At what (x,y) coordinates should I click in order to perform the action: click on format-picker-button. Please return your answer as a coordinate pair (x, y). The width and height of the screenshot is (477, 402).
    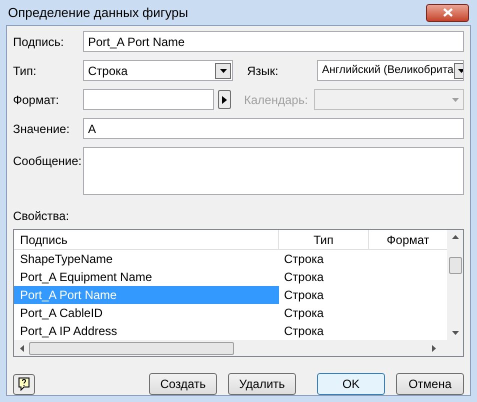
    Looking at the image, I should click on (224, 99).